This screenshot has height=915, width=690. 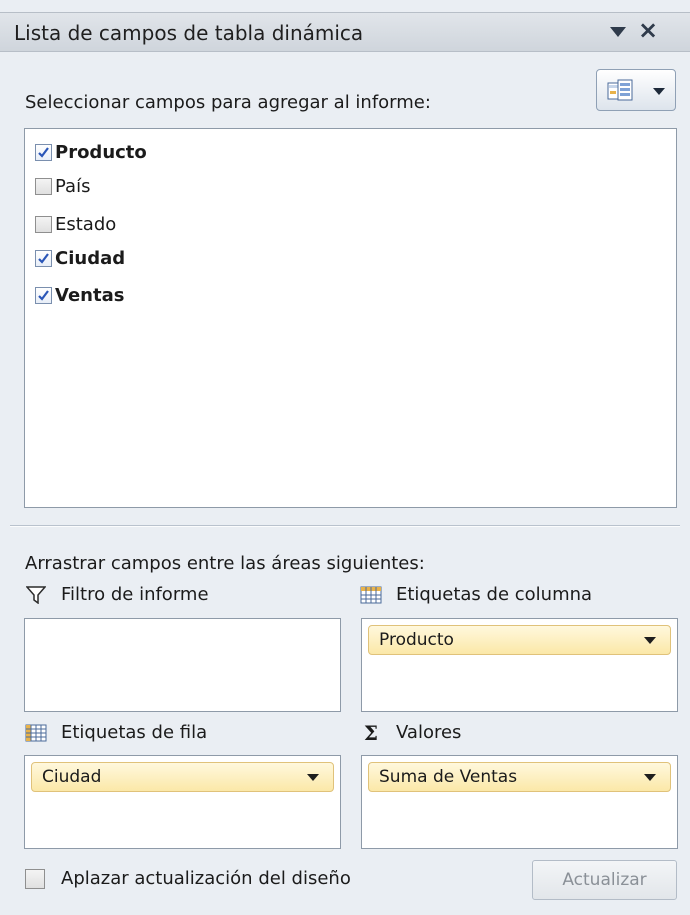 What do you see at coordinates (90, 295) in the screenshot?
I see `field-label: Ventas` at bounding box center [90, 295].